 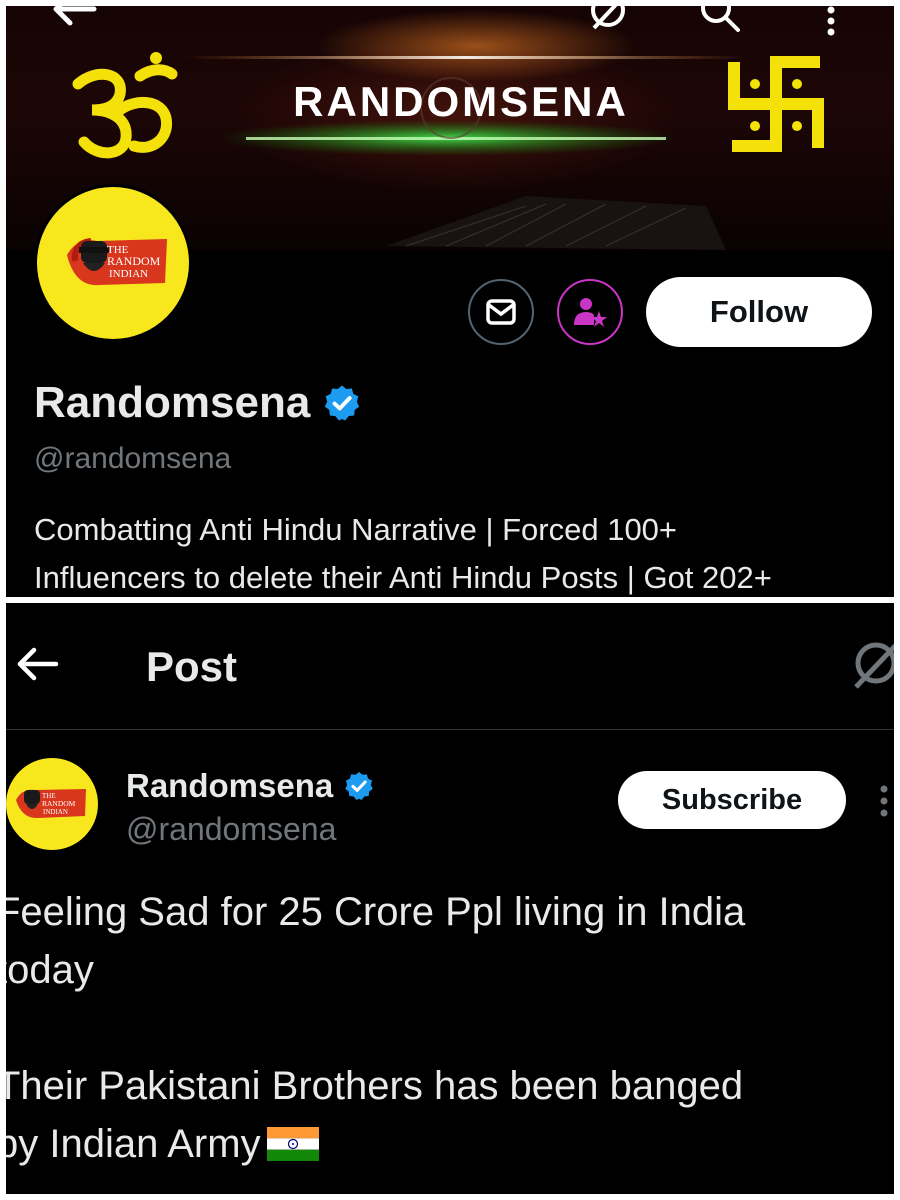 I want to click on profile-avatar: THE RANDOM INDIAN, so click(x=113, y=263).